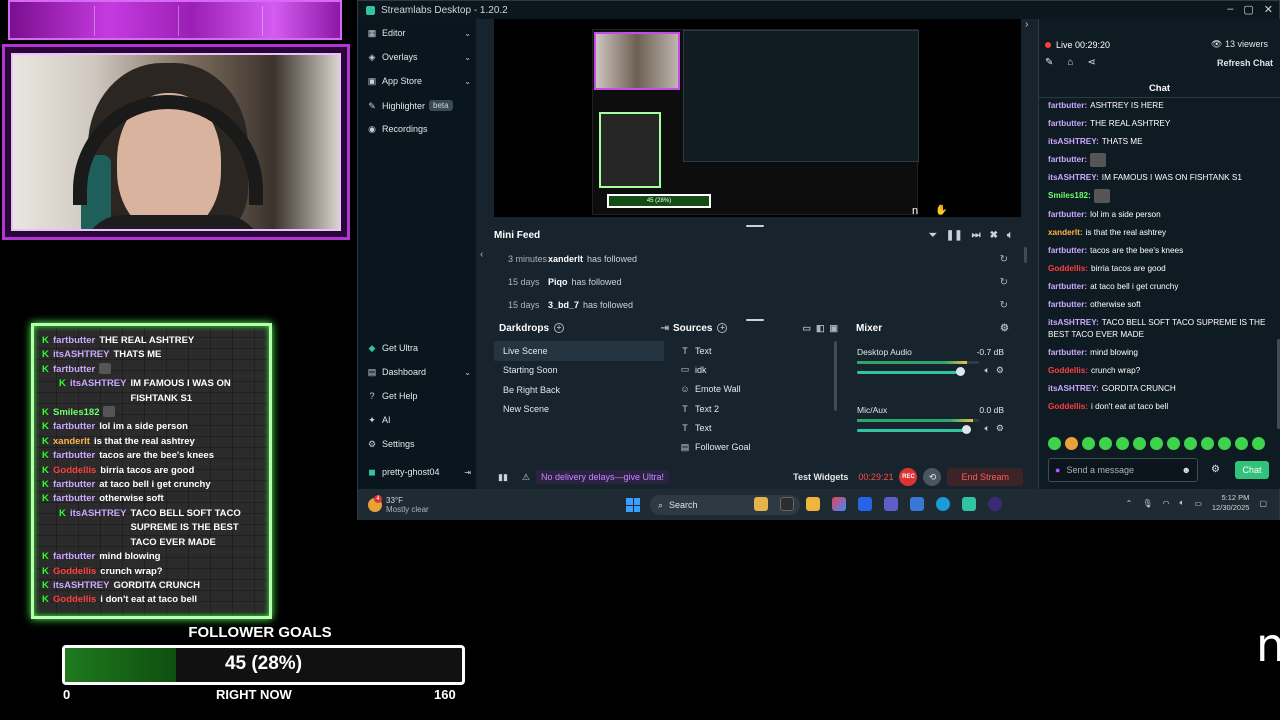 The height and width of the screenshot is (720, 1280). Describe the element at coordinates (806, 328) in the screenshot. I see `folder-icon: ▭` at that location.